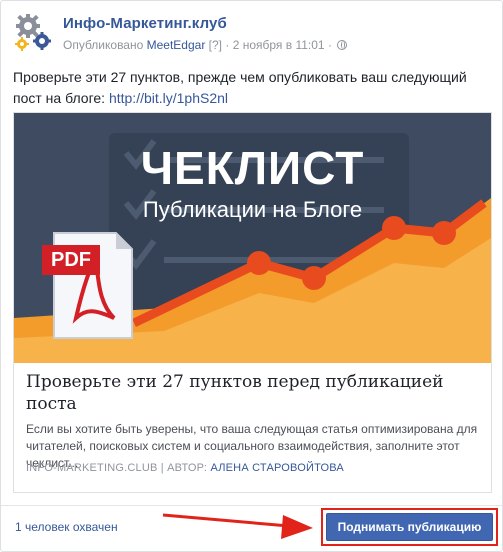  I want to click on preview-author-link: АЛЕНА СТАРОВОЙТОВА, so click(277, 468).